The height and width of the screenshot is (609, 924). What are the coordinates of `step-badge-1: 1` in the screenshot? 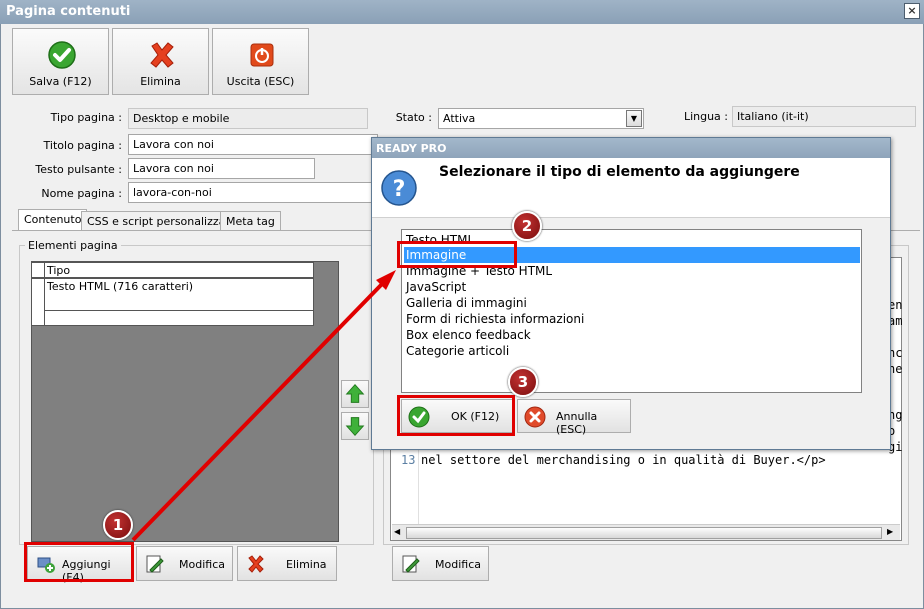 It's located at (118, 525).